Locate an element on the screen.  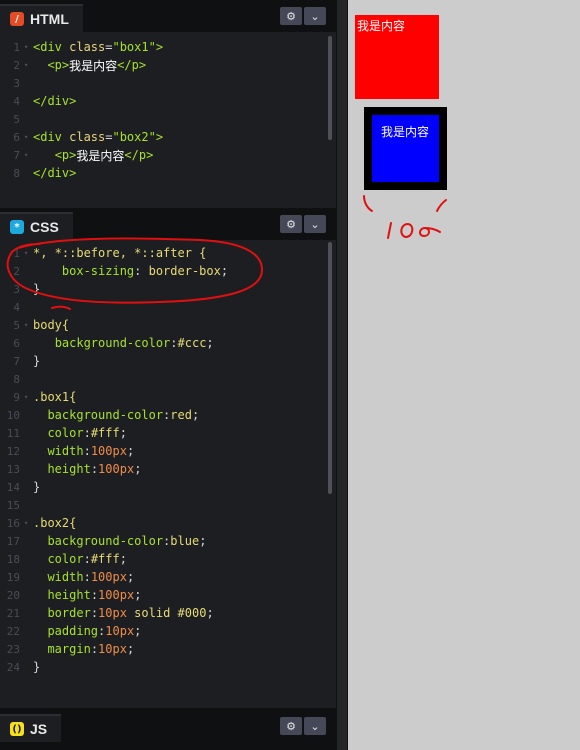
html-icon: / is located at coordinates (17, 19).